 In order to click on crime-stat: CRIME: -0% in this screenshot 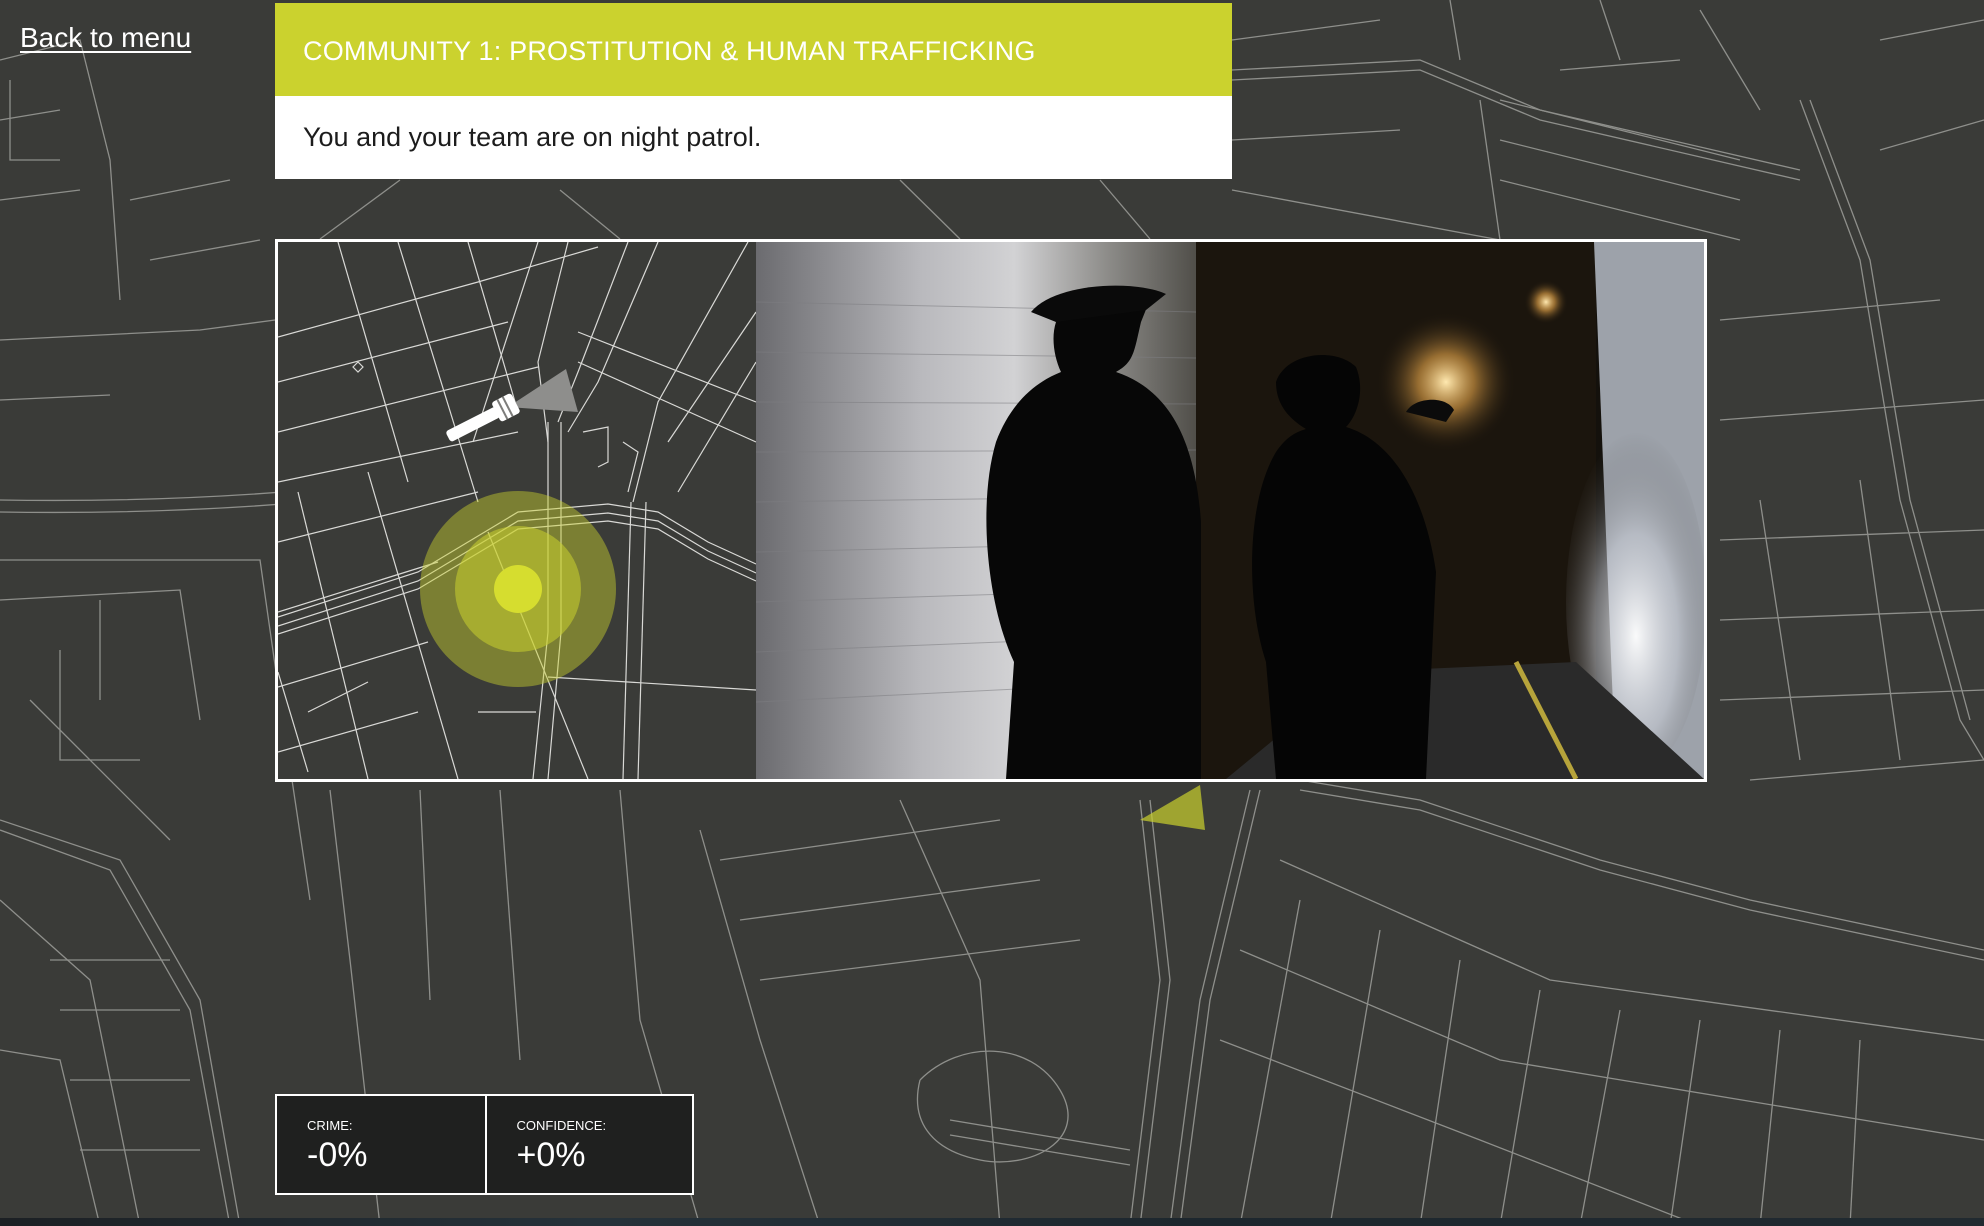, I will do `click(381, 1144)`.